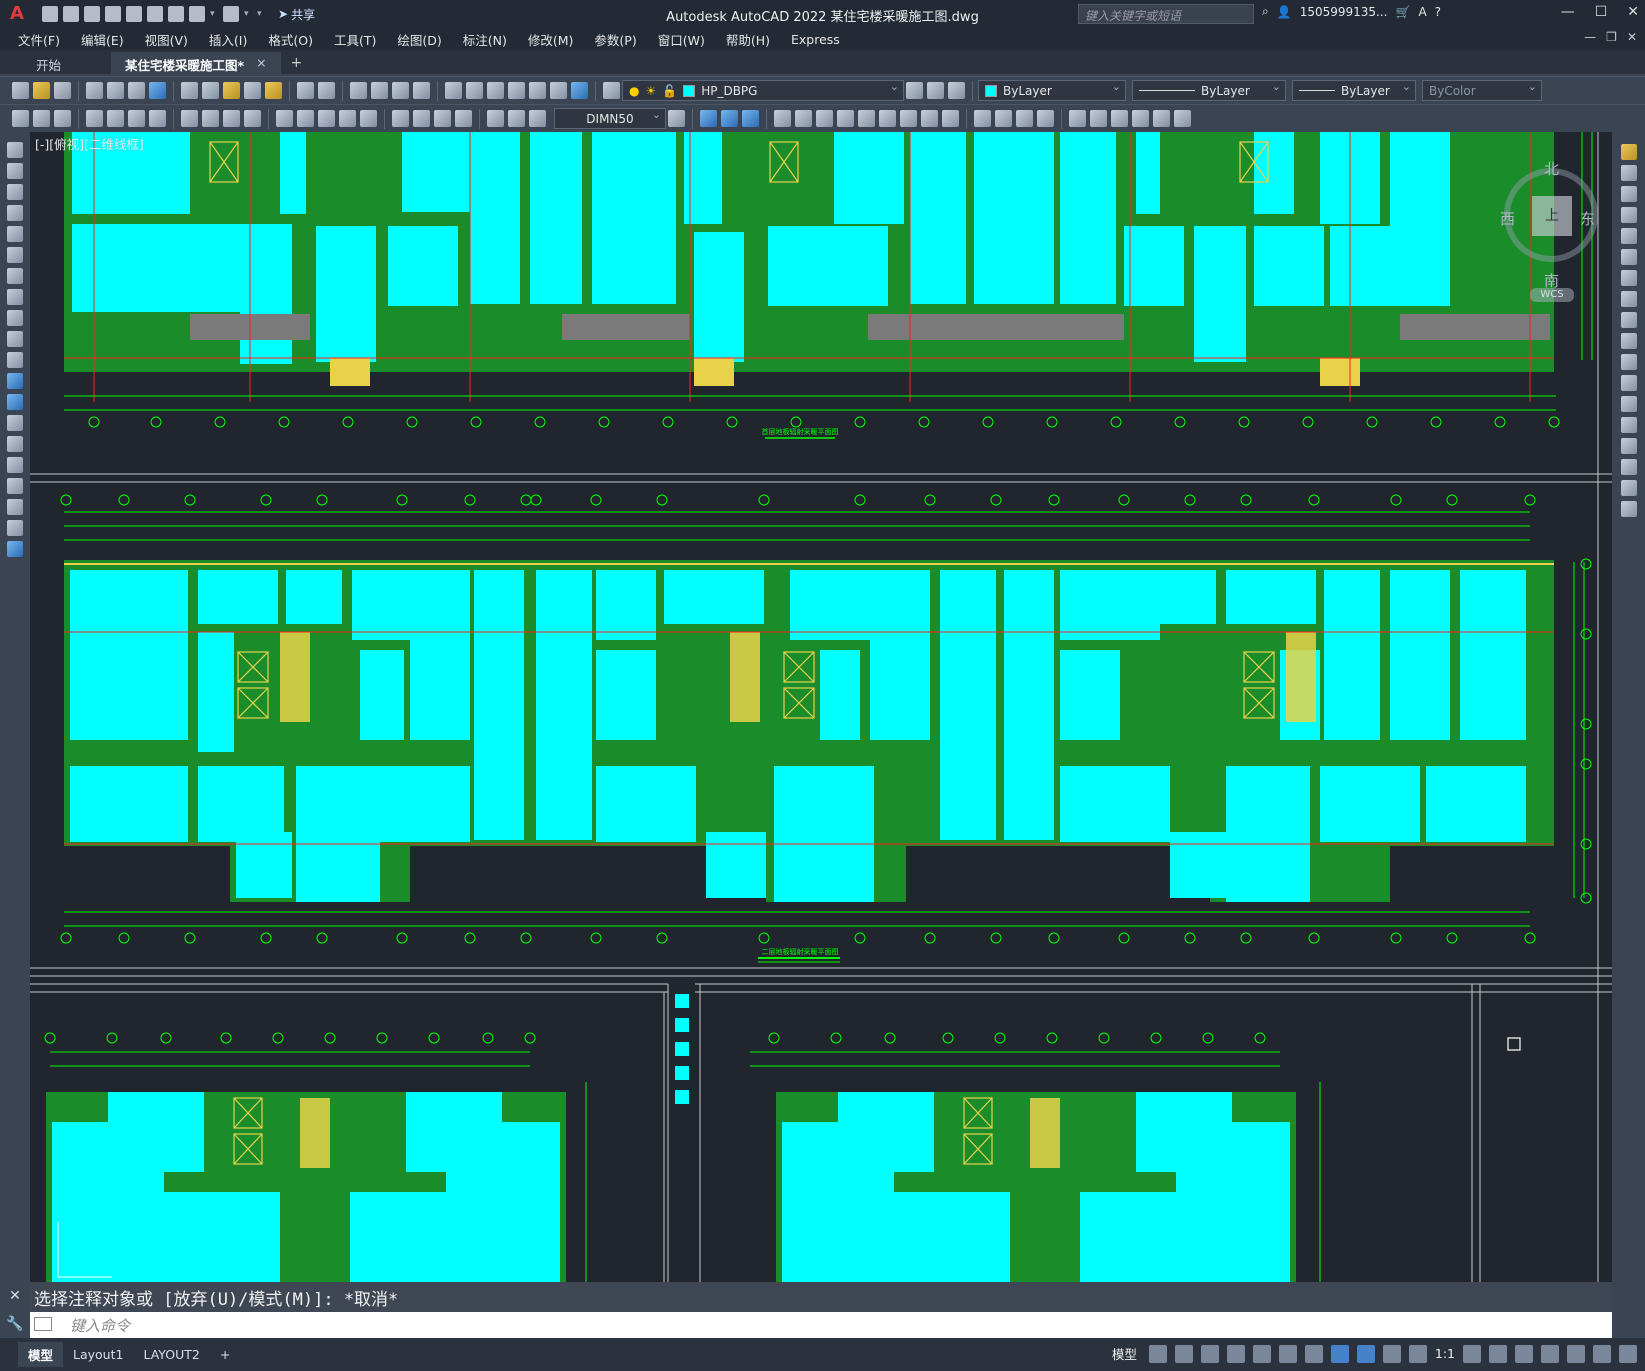  Describe the element at coordinates (157, 90) in the screenshot. I see `3d-dwf-icon` at that location.